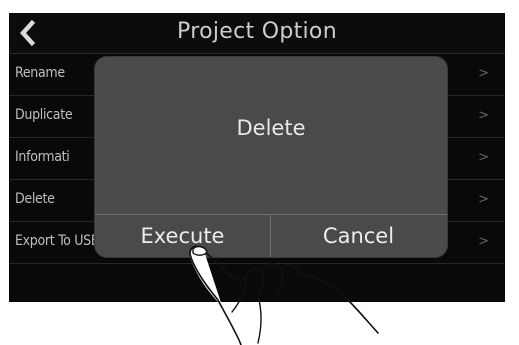 This screenshot has width=519, height=345. I want to click on execute-button: Execute, so click(182, 236).